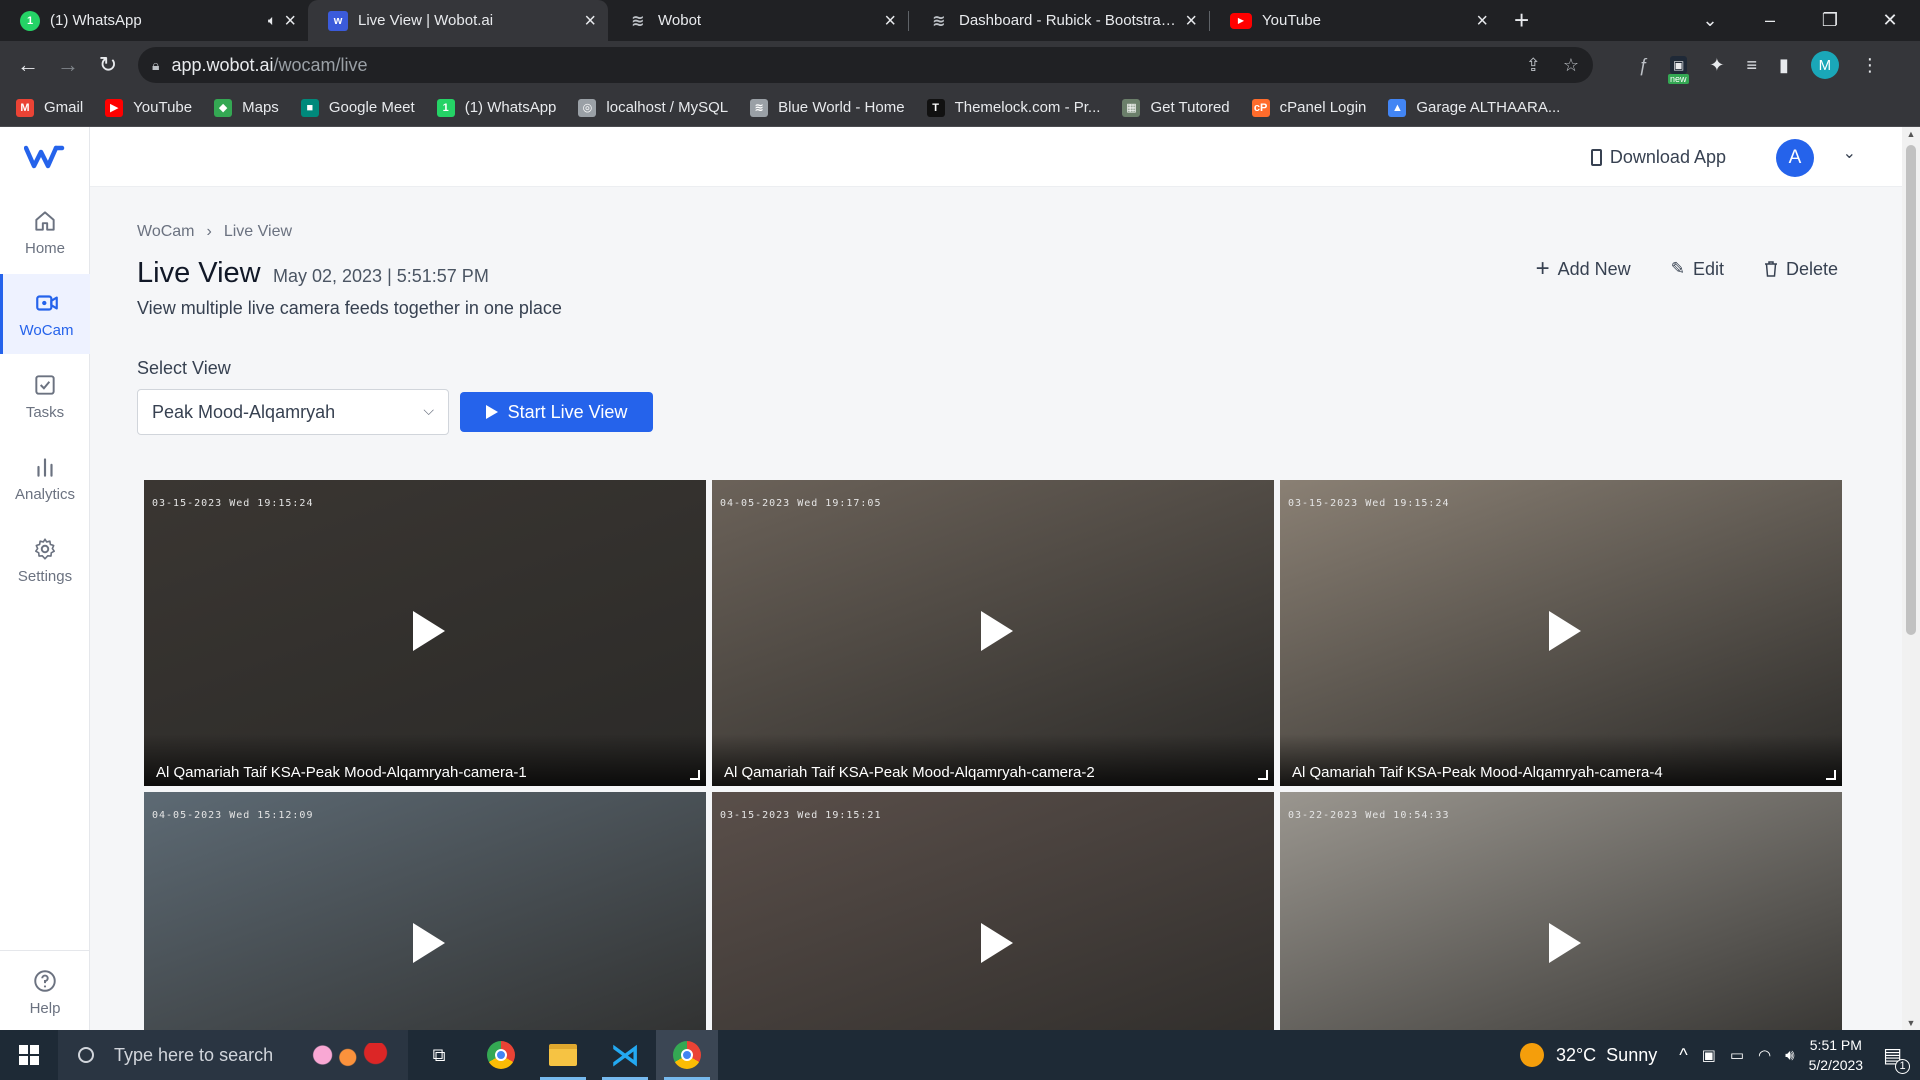 The height and width of the screenshot is (1080, 1920). What do you see at coordinates (1561, 911) in the screenshot?
I see `camera-feed-tile: 03-22-2023 Wed 10:54:33` at bounding box center [1561, 911].